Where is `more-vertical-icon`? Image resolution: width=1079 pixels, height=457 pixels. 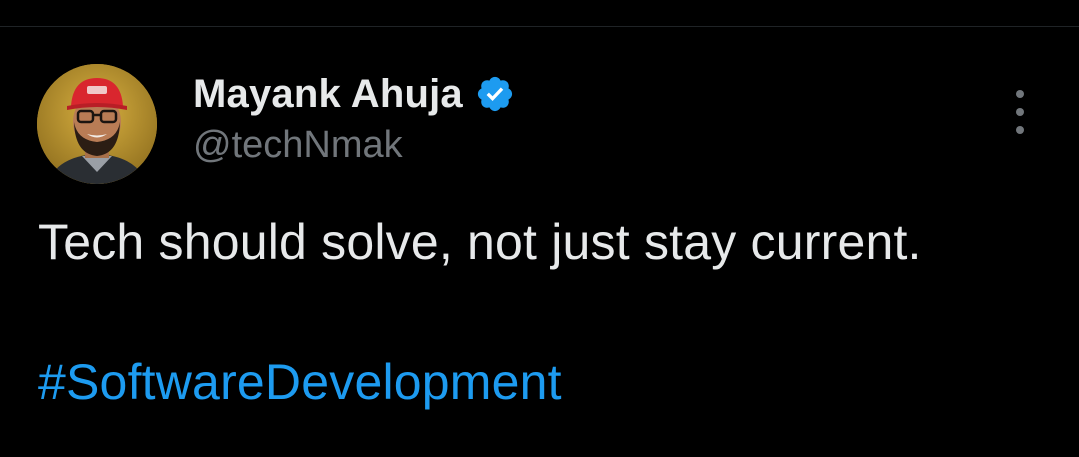 more-vertical-icon is located at coordinates (1020, 112).